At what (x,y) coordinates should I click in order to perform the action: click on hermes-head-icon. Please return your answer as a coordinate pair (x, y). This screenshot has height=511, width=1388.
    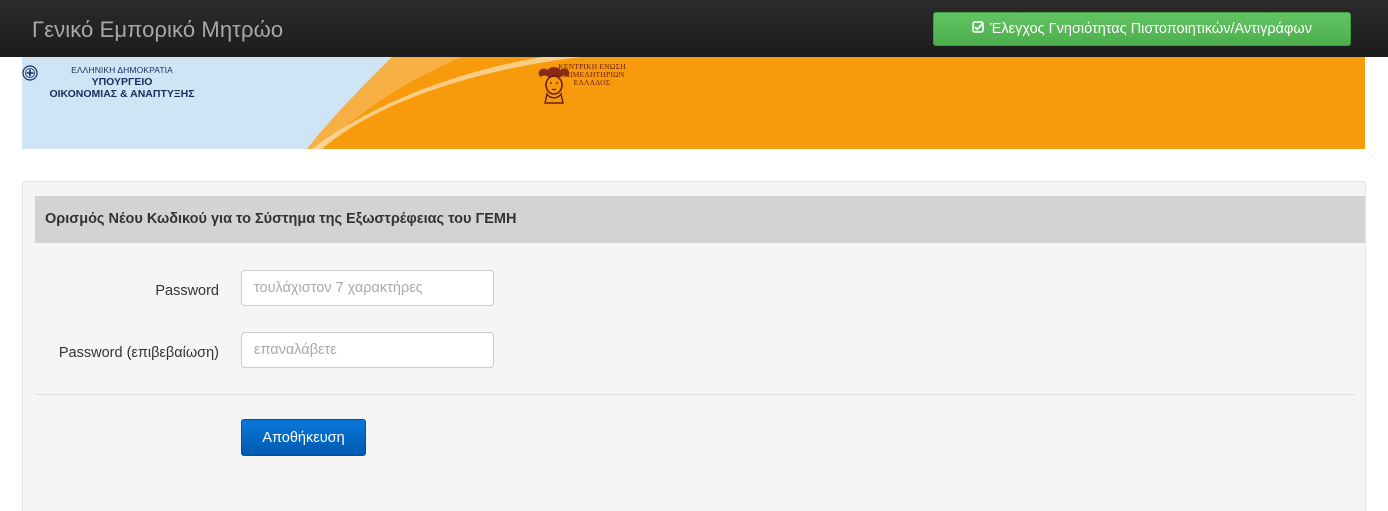
    Looking at the image, I should click on (554, 85).